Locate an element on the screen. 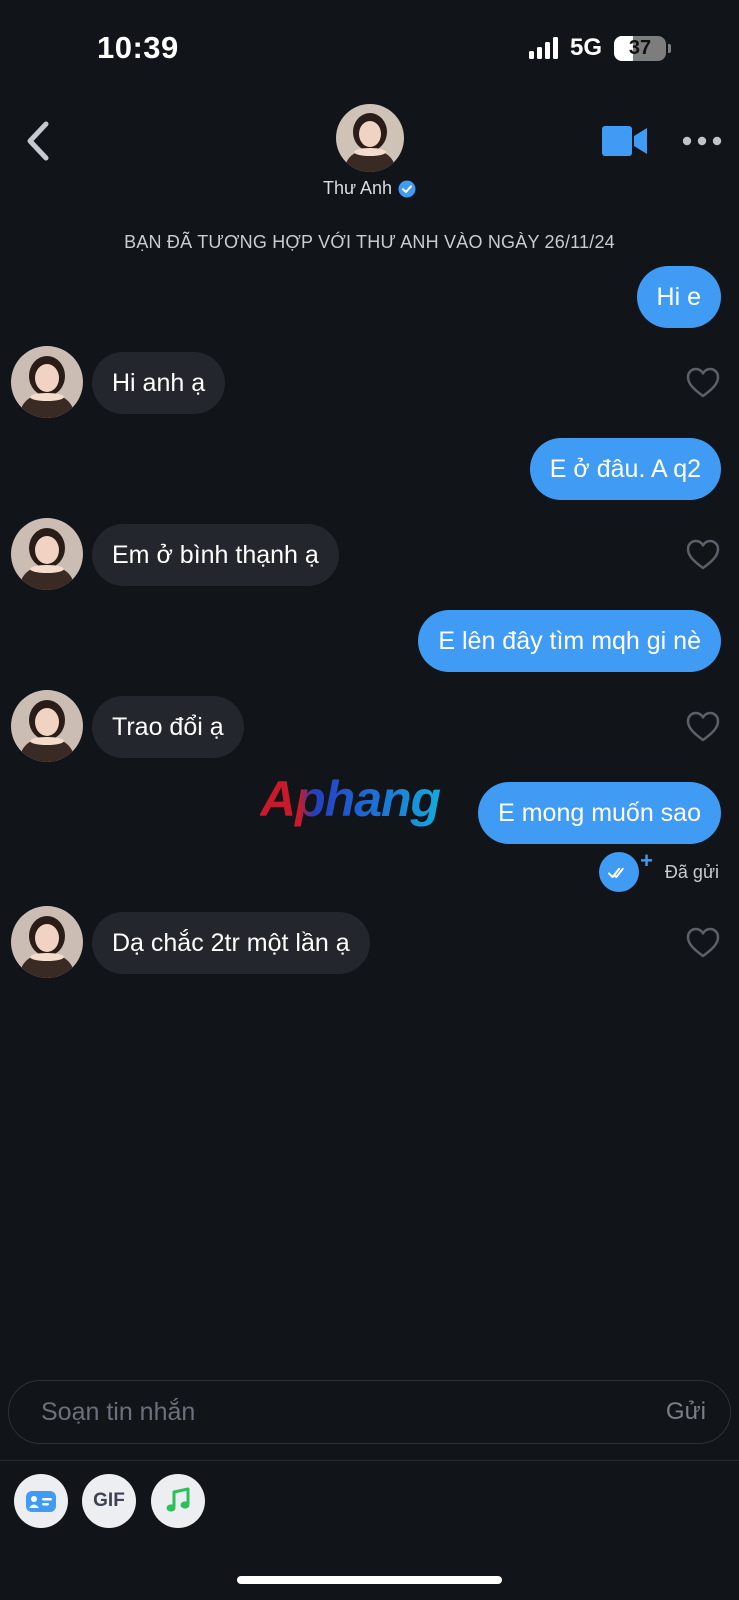  battery-level: 37 is located at coordinates (640, 47).